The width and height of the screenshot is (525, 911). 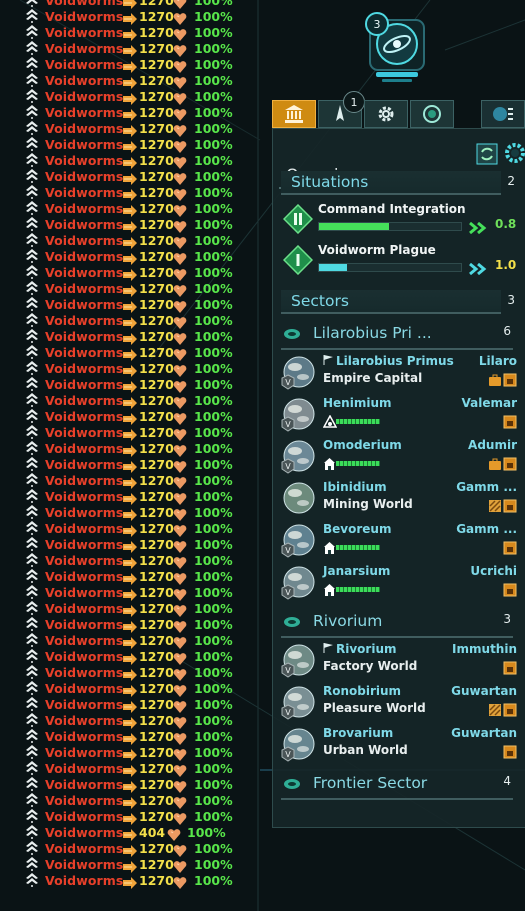 What do you see at coordinates (399, 220) in the screenshot?
I see `situation-item: Command Integration 0.8` at bounding box center [399, 220].